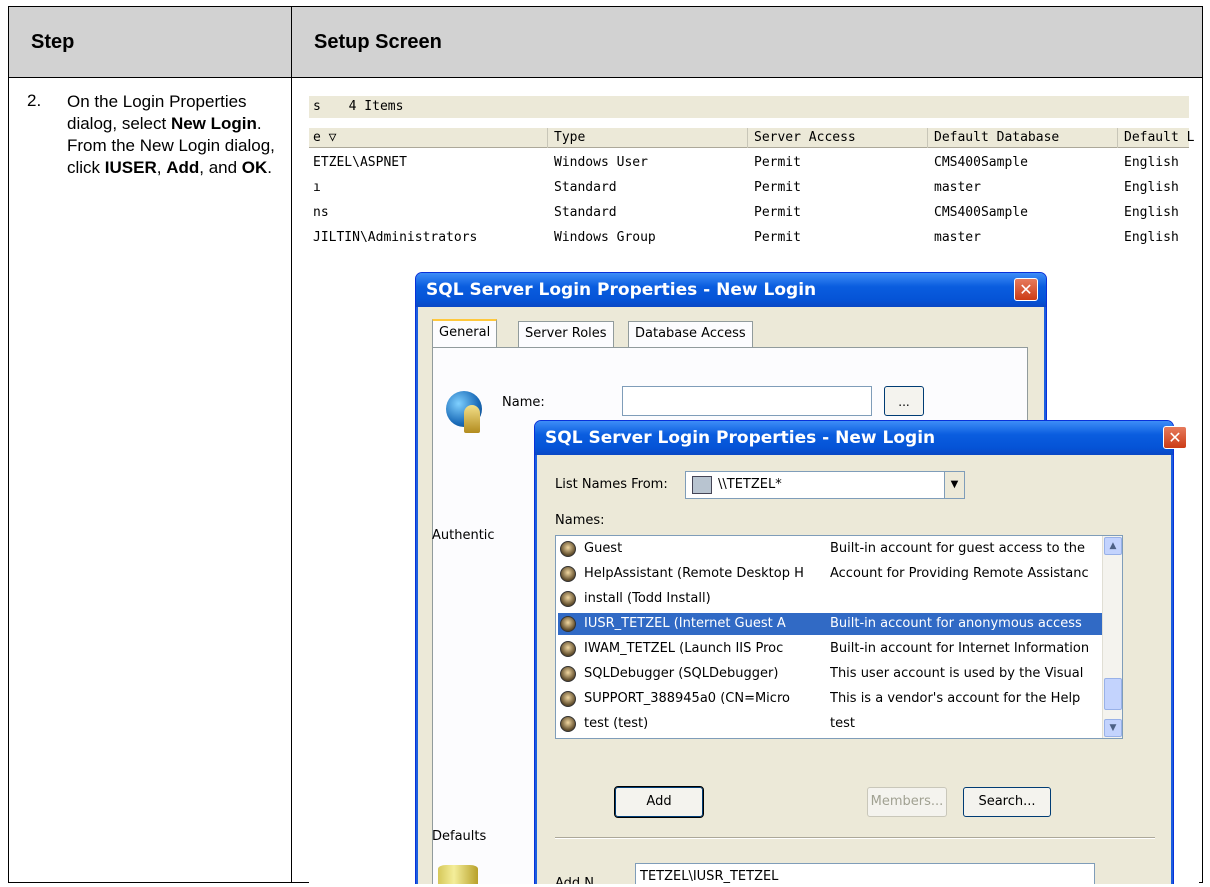 The image size is (1210, 887). I want to click on column-header-default-database: Default Database, so click(993, 138).